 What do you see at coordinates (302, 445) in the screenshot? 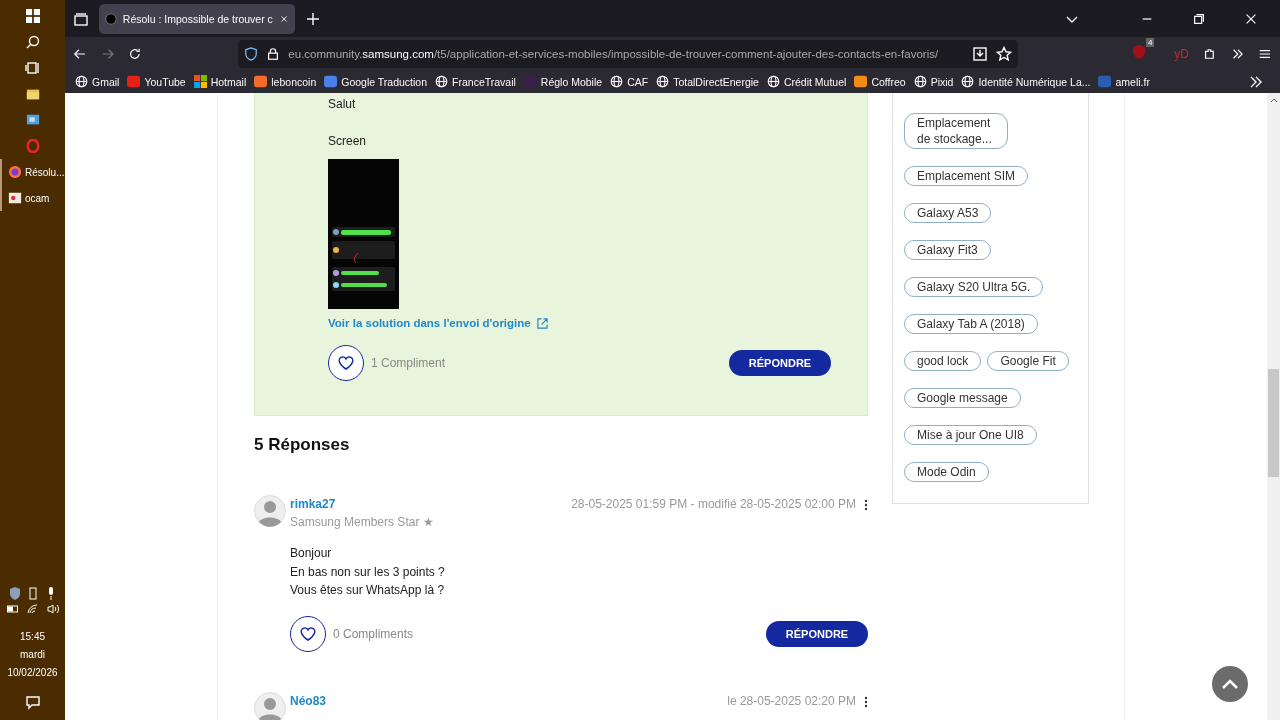
I see `replies-heading: 5 Réponses` at bounding box center [302, 445].